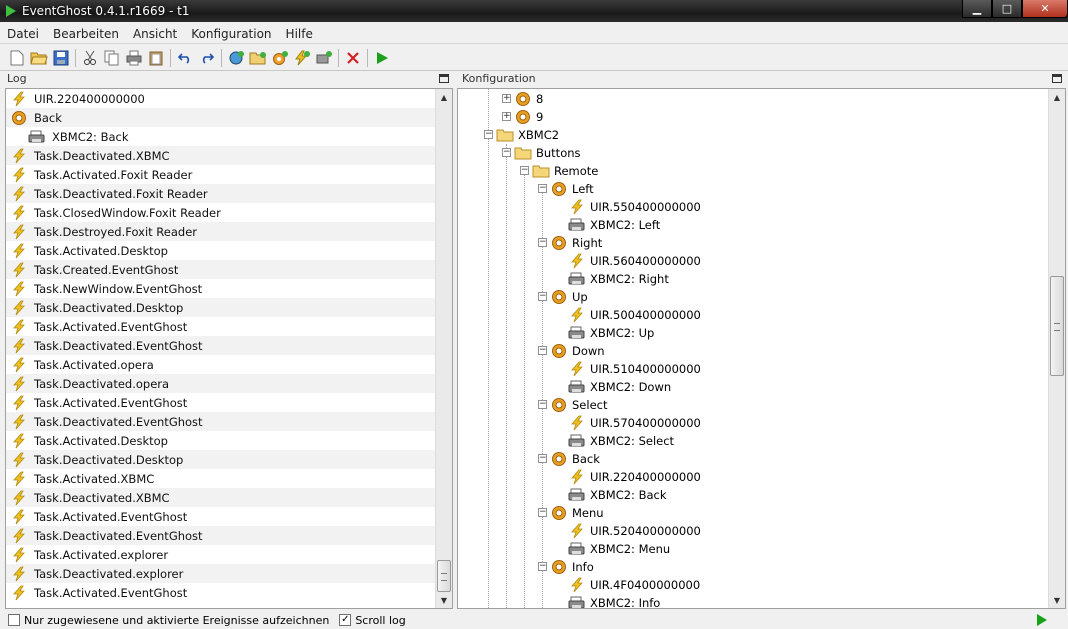  I want to click on tree-node: UIR.4F0400000000, so click(634, 585).